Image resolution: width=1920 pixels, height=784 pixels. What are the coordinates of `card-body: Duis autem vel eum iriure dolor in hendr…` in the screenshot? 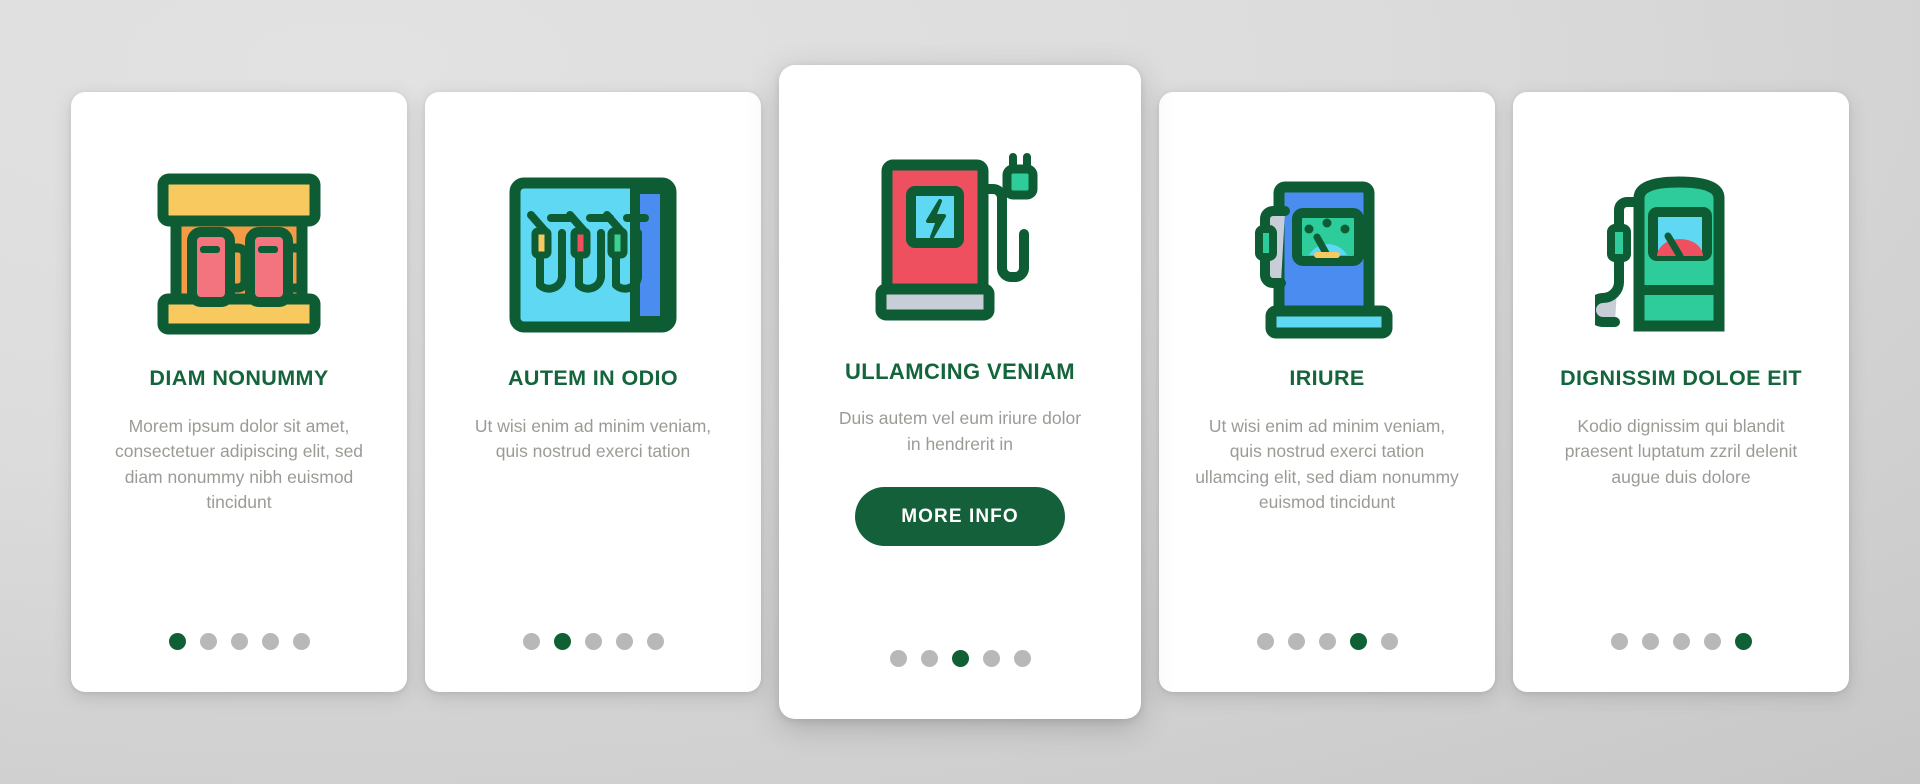 It's located at (960, 431).